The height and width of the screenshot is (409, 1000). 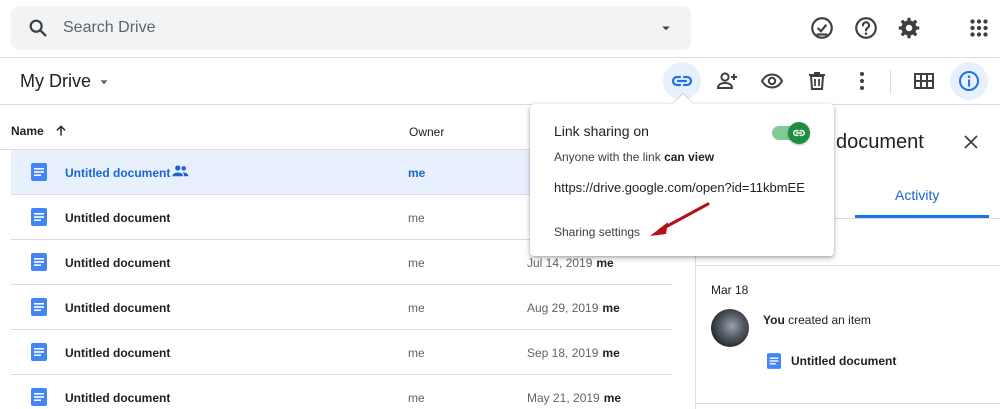 What do you see at coordinates (979, 28) in the screenshot?
I see `apps-icon` at bounding box center [979, 28].